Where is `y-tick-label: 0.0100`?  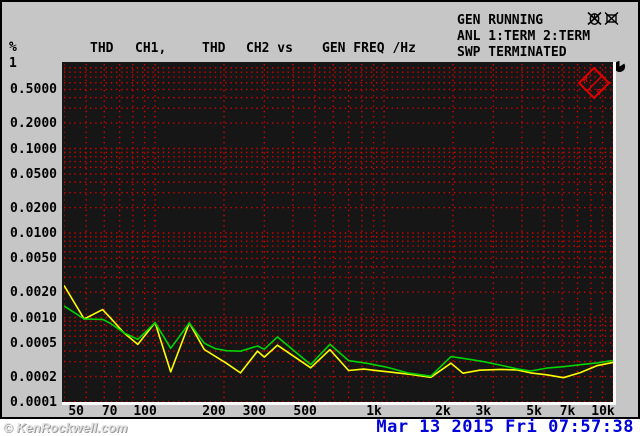
y-tick-label: 0.0100 is located at coordinates (33, 233).